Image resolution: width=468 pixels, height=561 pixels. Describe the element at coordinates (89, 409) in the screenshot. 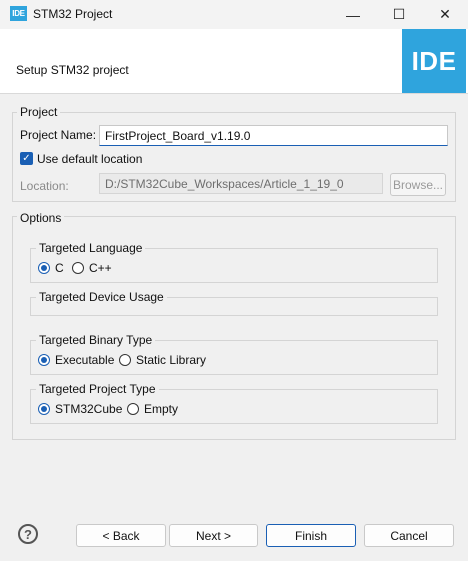

I see `project-type-stm32cube-label: STM32Cube` at that location.